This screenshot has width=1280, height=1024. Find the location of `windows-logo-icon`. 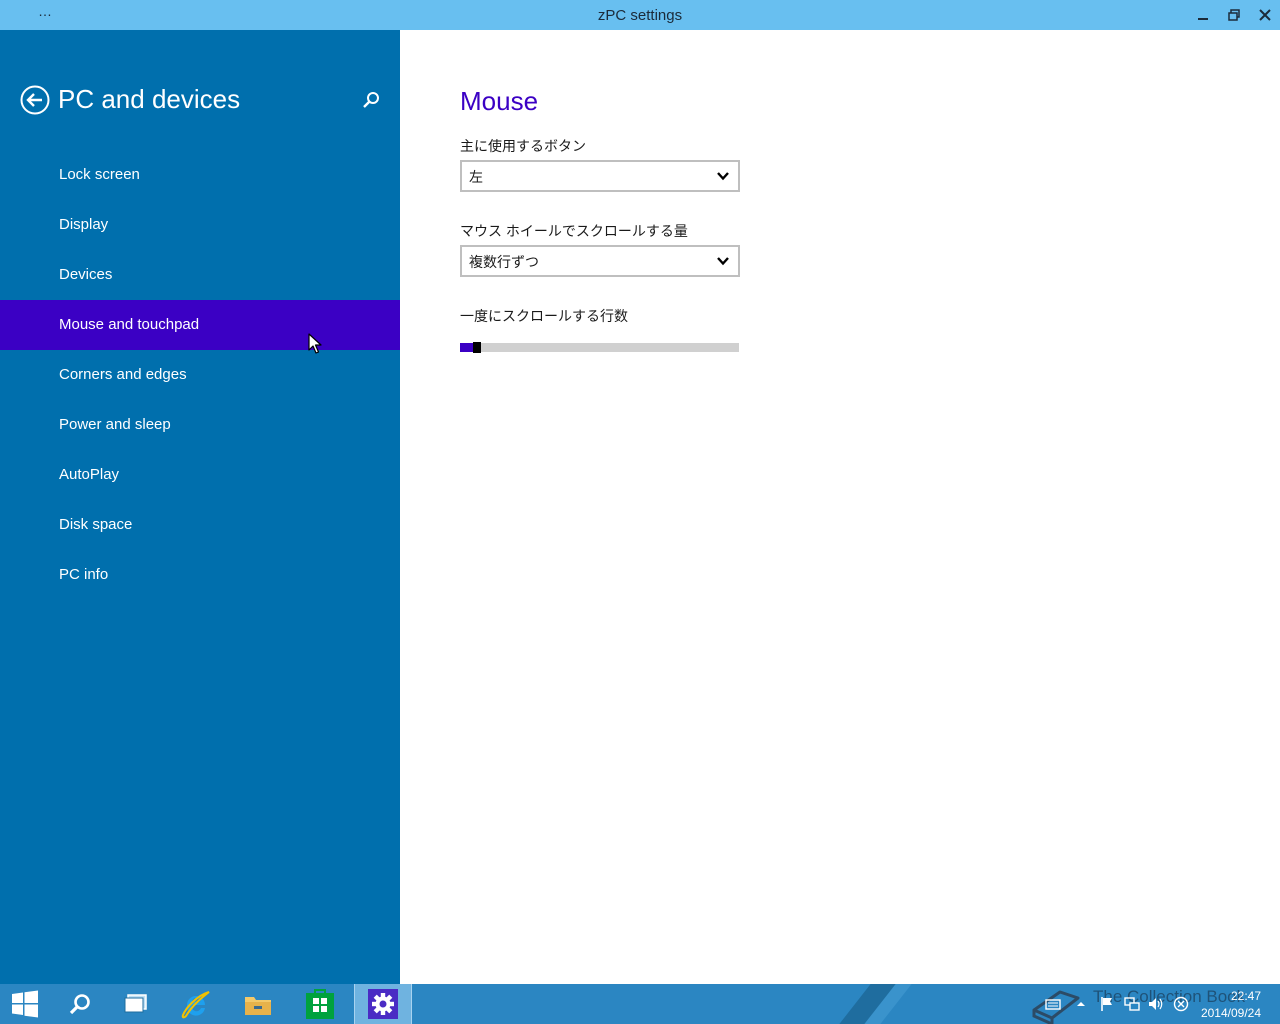

windows-logo-icon is located at coordinates (25, 1004).